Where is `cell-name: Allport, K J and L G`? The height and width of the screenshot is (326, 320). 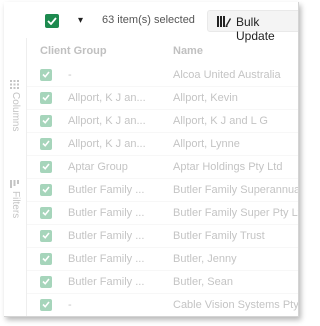 cell-name: Allport, K J and L G is located at coordinates (220, 121).